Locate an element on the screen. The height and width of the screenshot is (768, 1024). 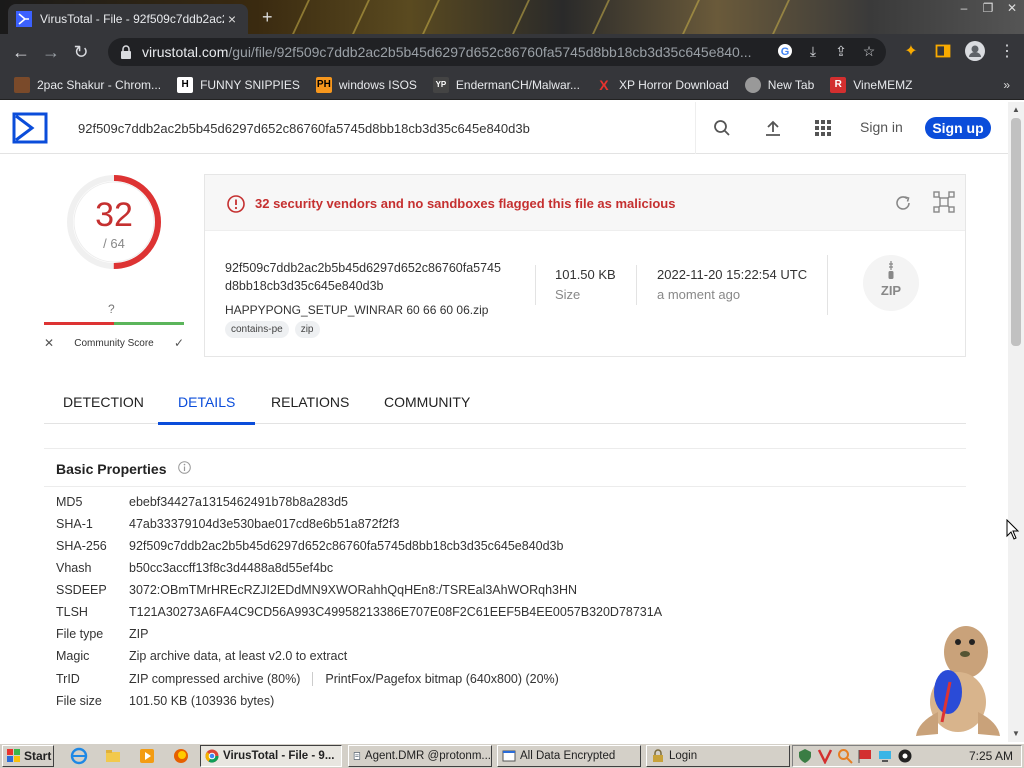
vote-harmful-icon: ✕ is located at coordinates (49, 343).